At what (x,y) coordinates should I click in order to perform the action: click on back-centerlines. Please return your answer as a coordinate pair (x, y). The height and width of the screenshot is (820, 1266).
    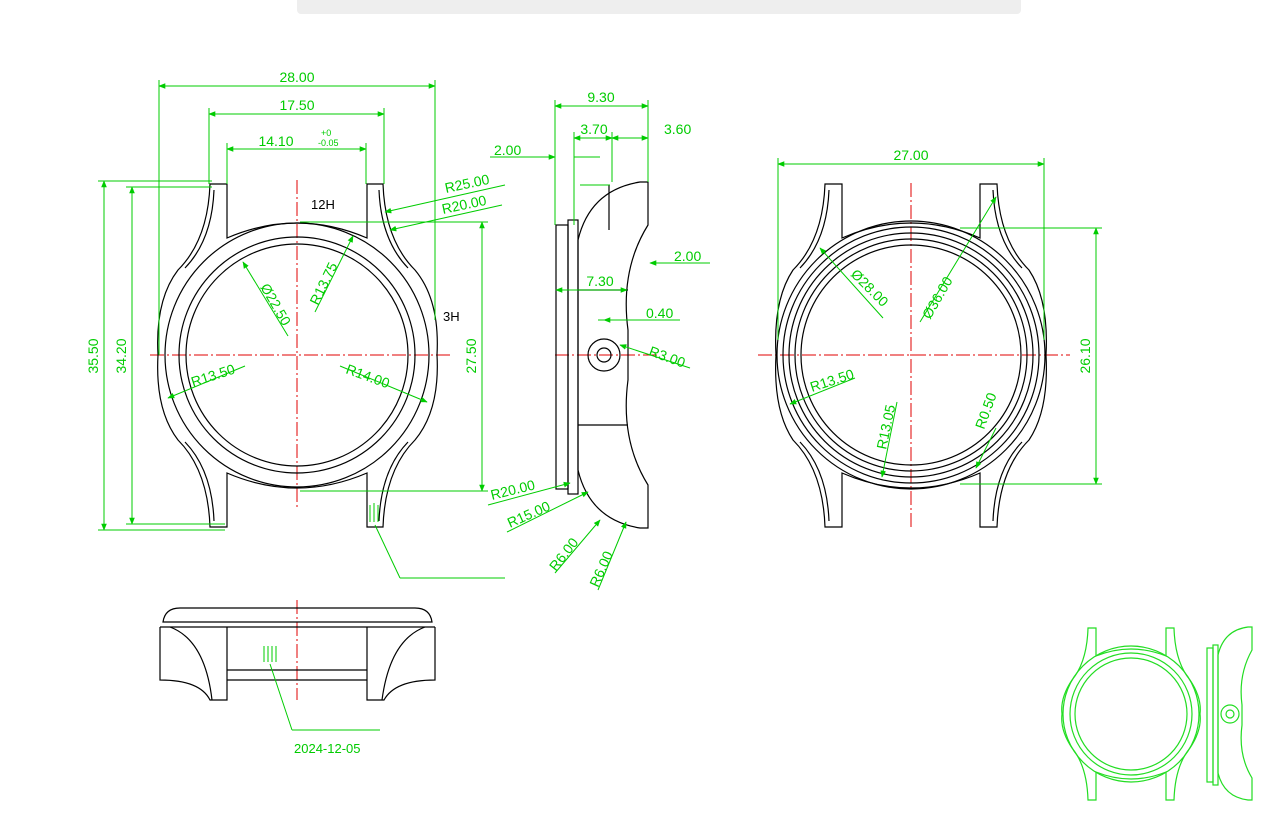
    Looking at the image, I should click on (914, 356).